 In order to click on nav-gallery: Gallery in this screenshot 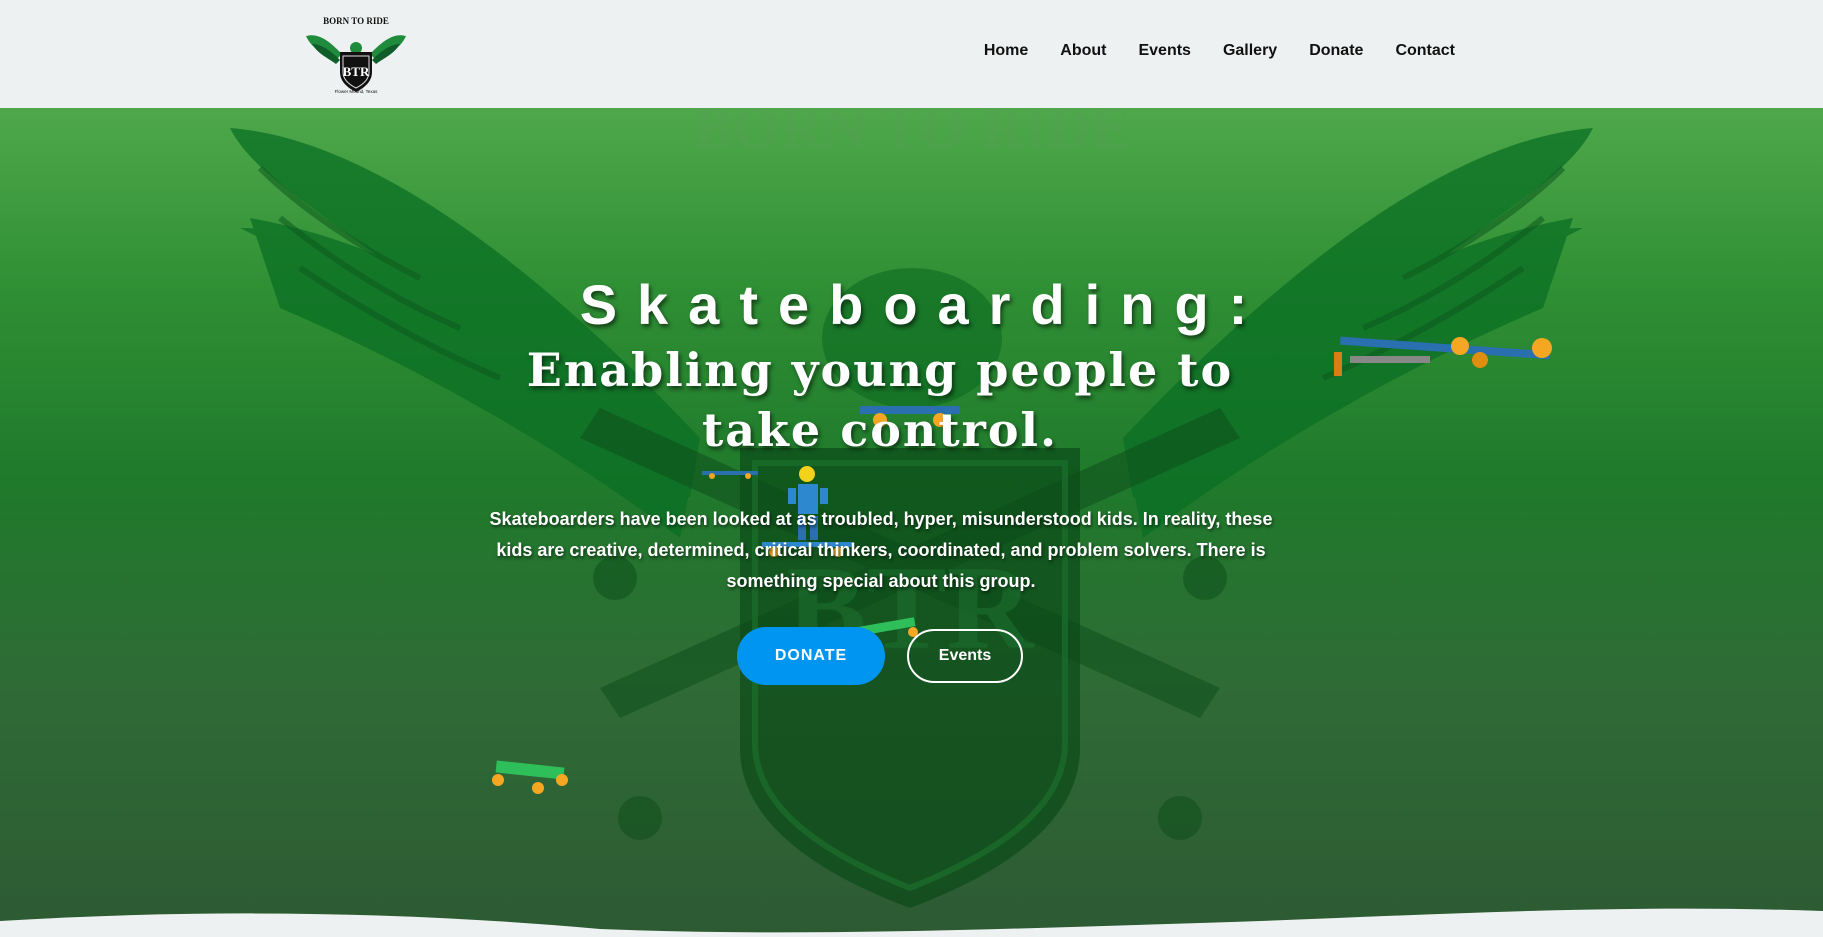, I will do `click(1250, 51)`.